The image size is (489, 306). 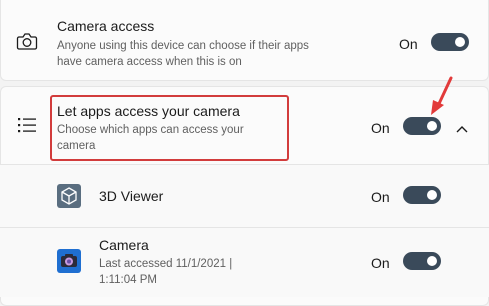 I want to click on camera-access-state: On, so click(x=408, y=44).